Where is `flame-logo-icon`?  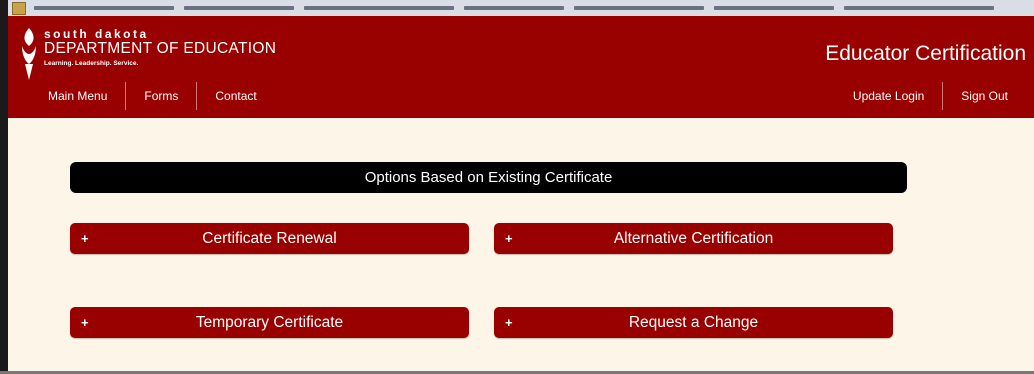 flame-logo-icon is located at coordinates (29, 54).